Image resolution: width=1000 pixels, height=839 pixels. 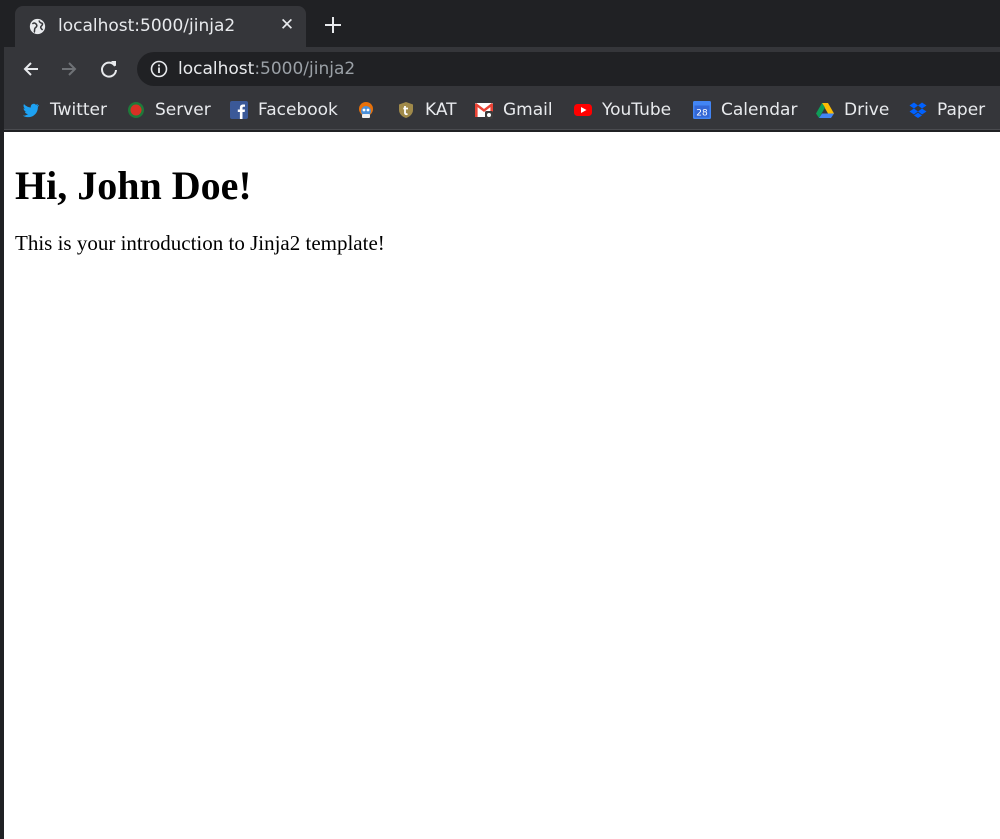 What do you see at coordinates (441, 110) in the screenshot?
I see `bookmark-label: KAT` at bounding box center [441, 110].